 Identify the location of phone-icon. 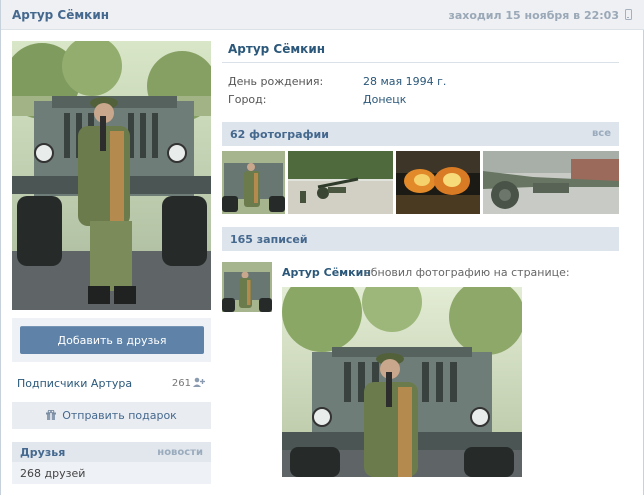
(628, 14).